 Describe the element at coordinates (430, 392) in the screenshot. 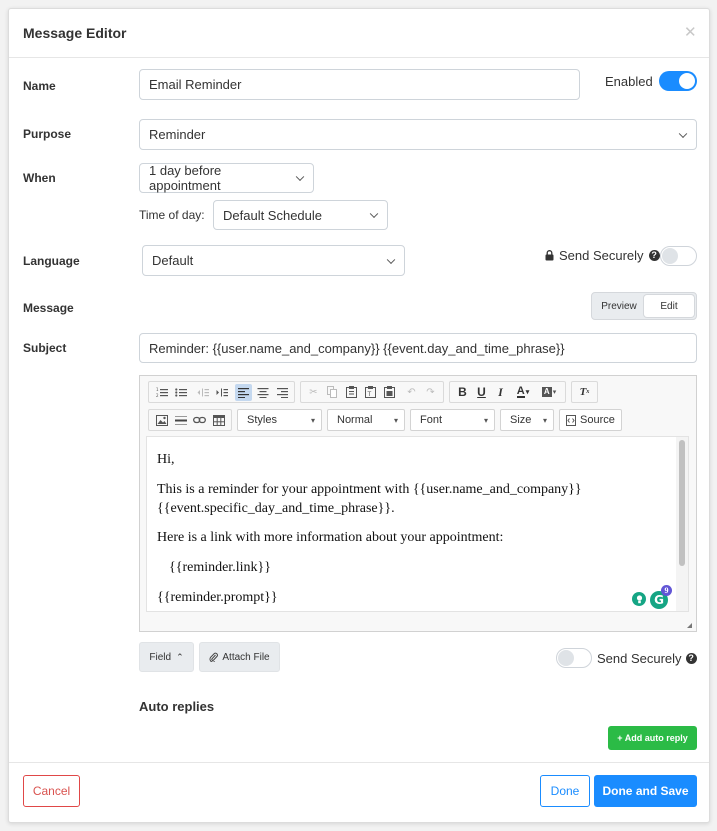

I see `redo-icon: ↷` at that location.